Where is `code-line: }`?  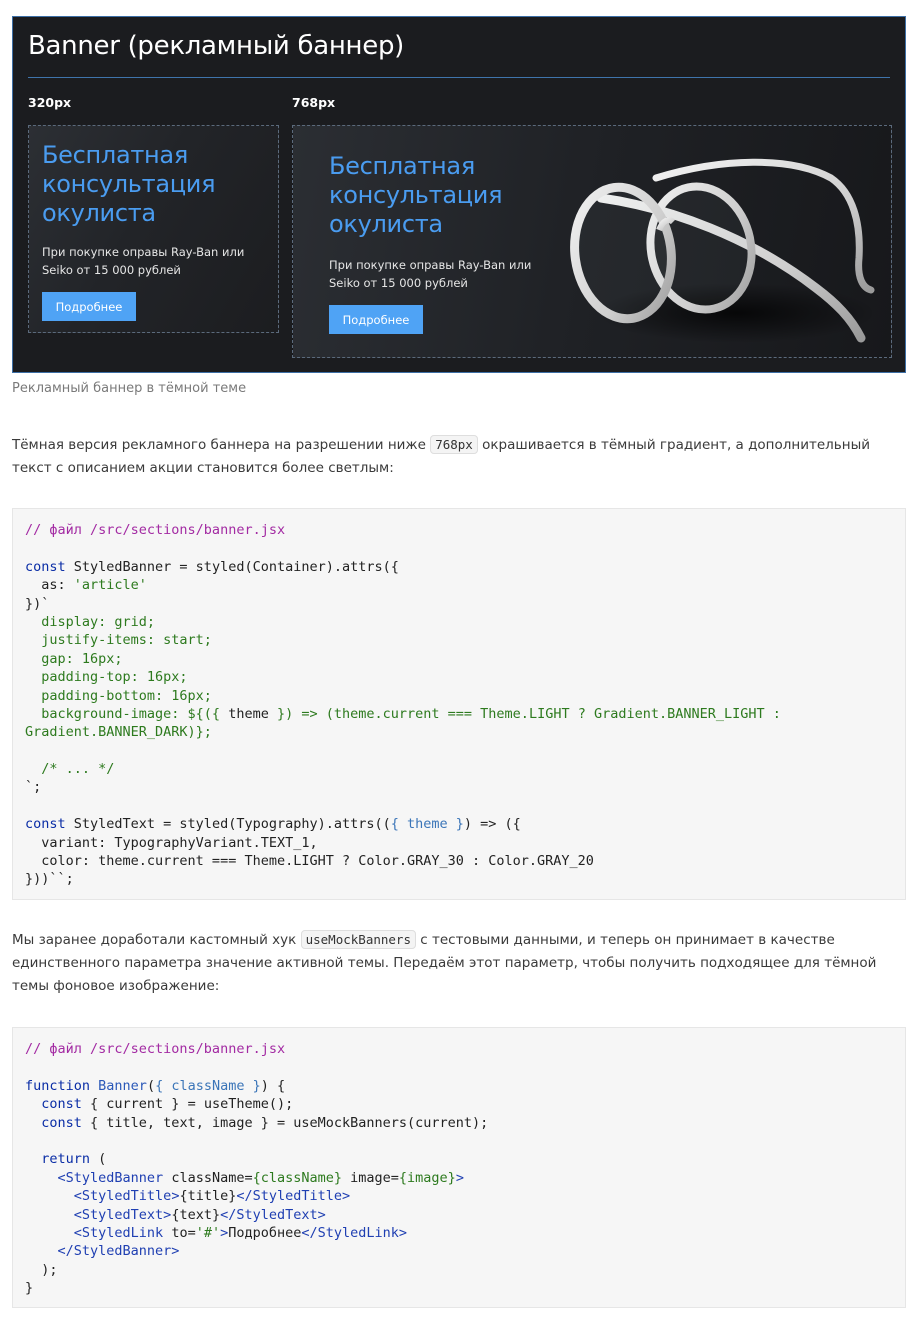 code-line: } is located at coordinates (459, 1288).